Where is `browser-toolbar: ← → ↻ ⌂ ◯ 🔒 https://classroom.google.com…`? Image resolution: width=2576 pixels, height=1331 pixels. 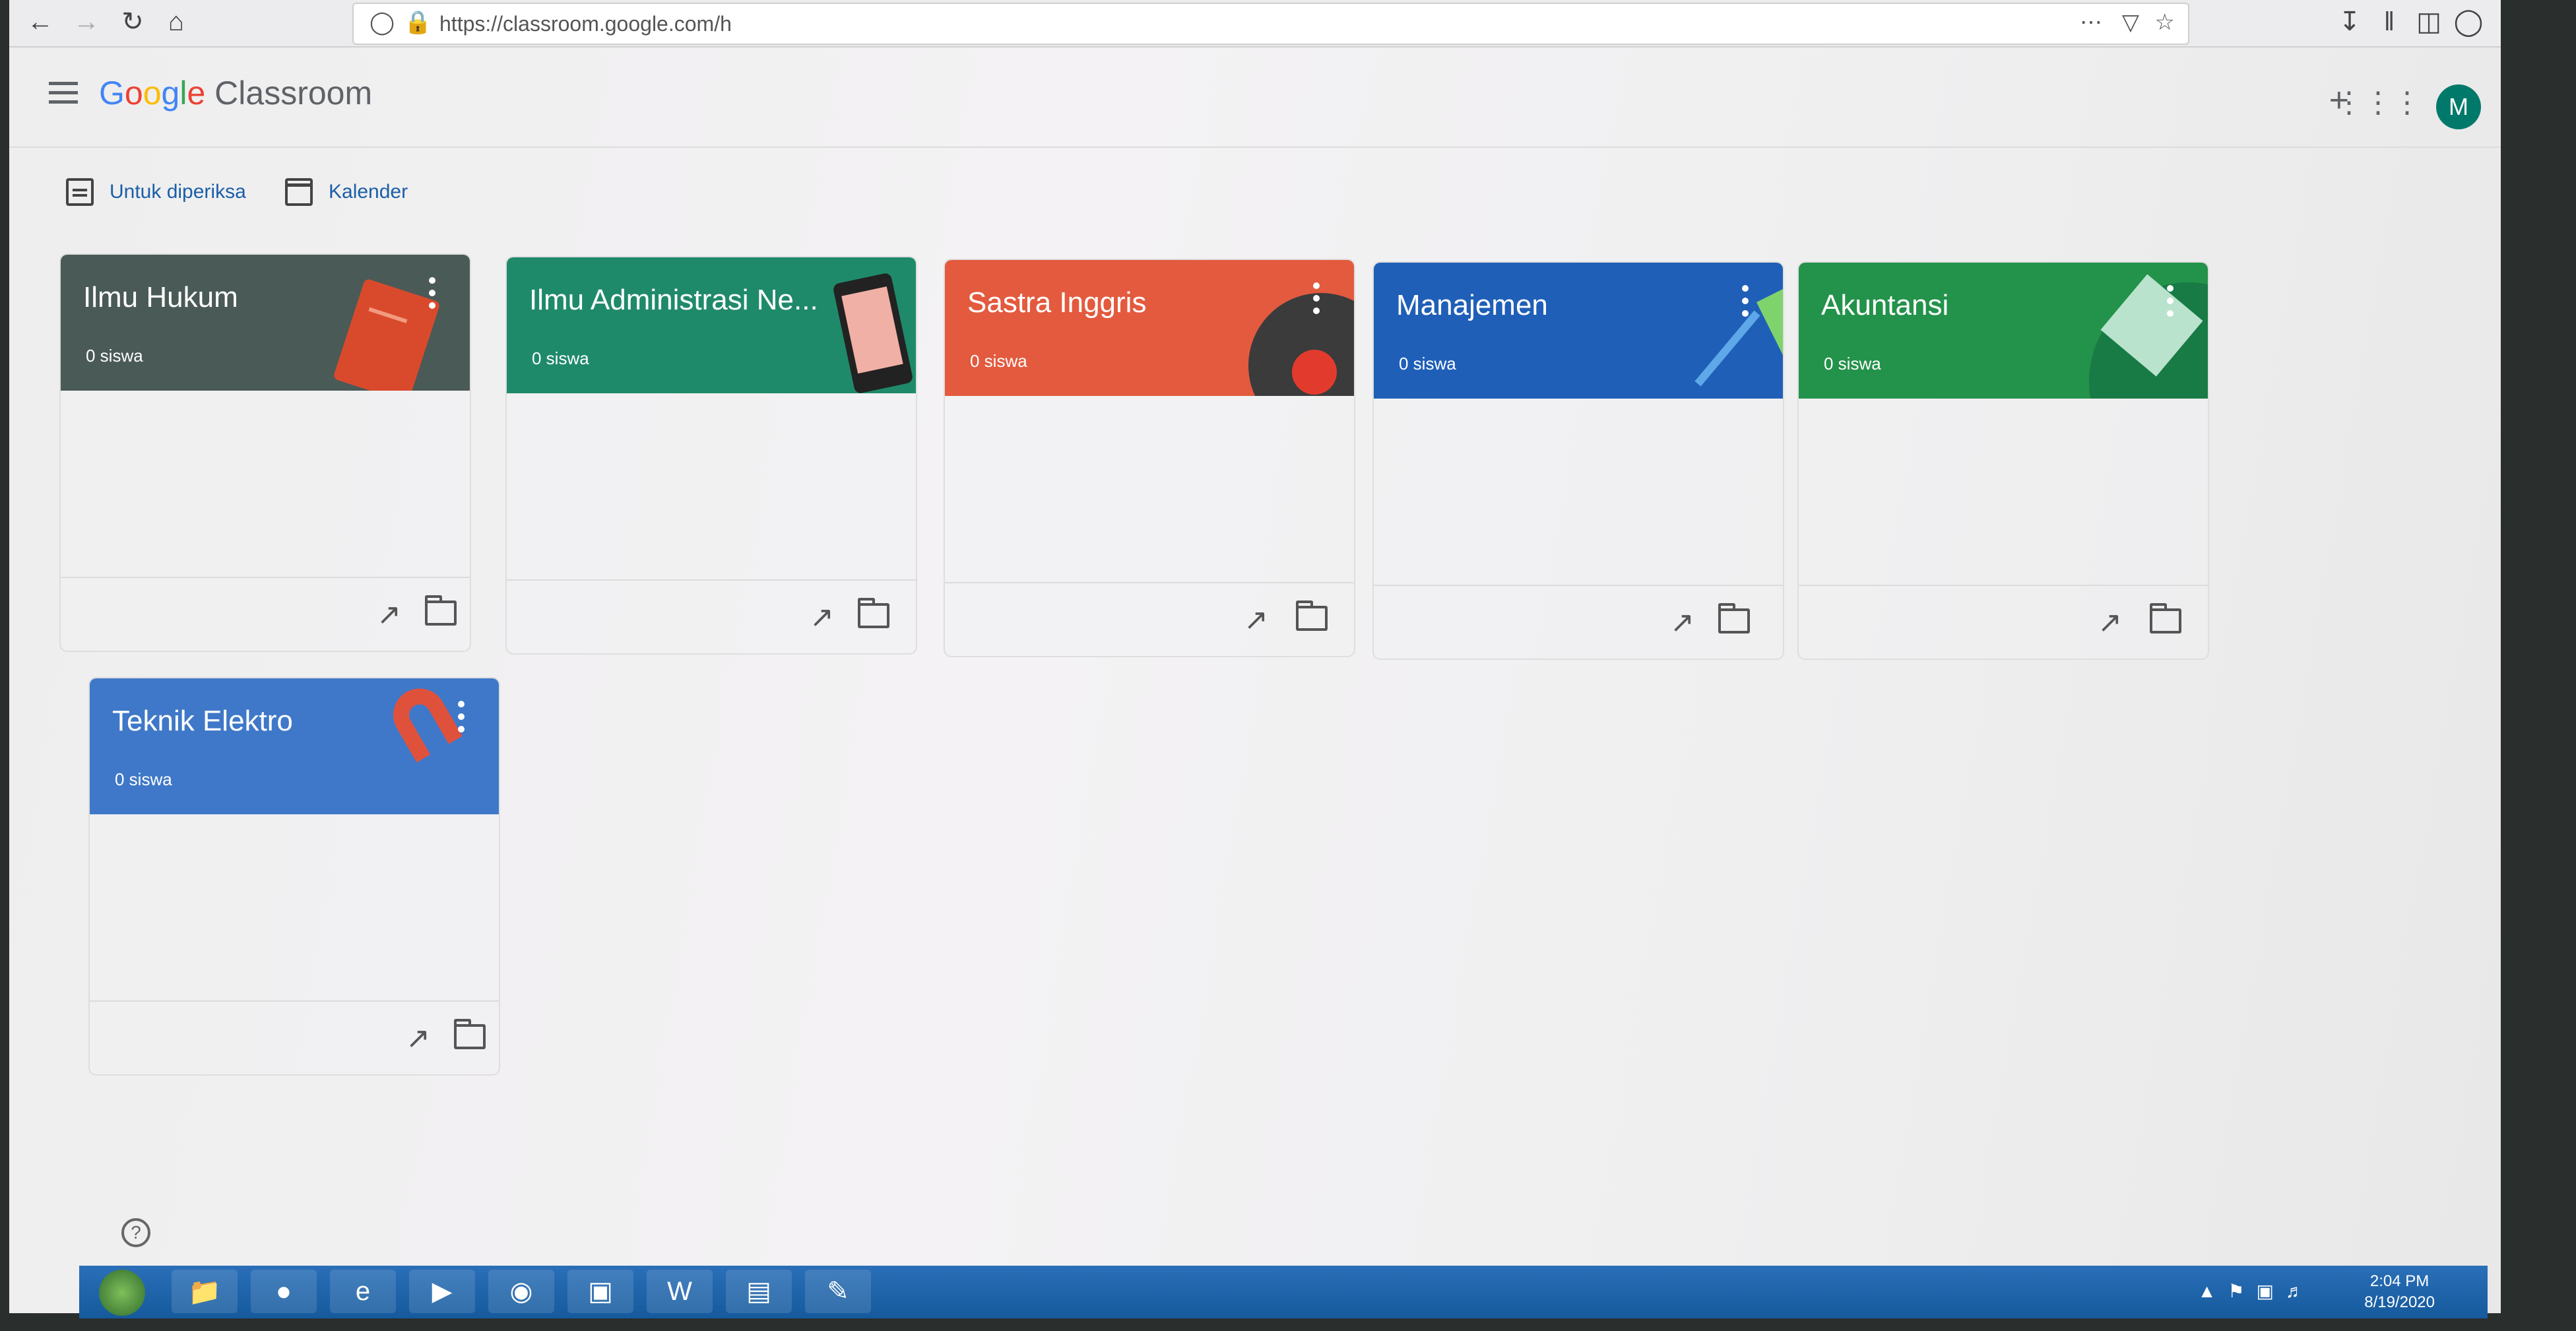
browser-toolbar: ← → ↻ ⌂ ◯ 🔒 https://classroom.google.com… is located at coordinates (1255, 24).